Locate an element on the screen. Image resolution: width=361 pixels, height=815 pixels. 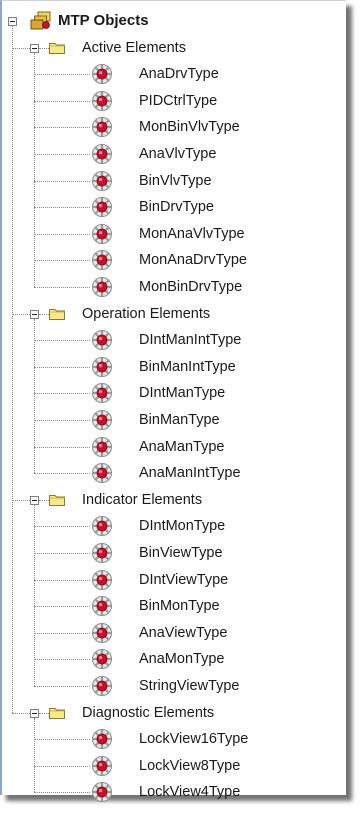
tree-group-label: Active Elements is located at coordinates (134, 48).